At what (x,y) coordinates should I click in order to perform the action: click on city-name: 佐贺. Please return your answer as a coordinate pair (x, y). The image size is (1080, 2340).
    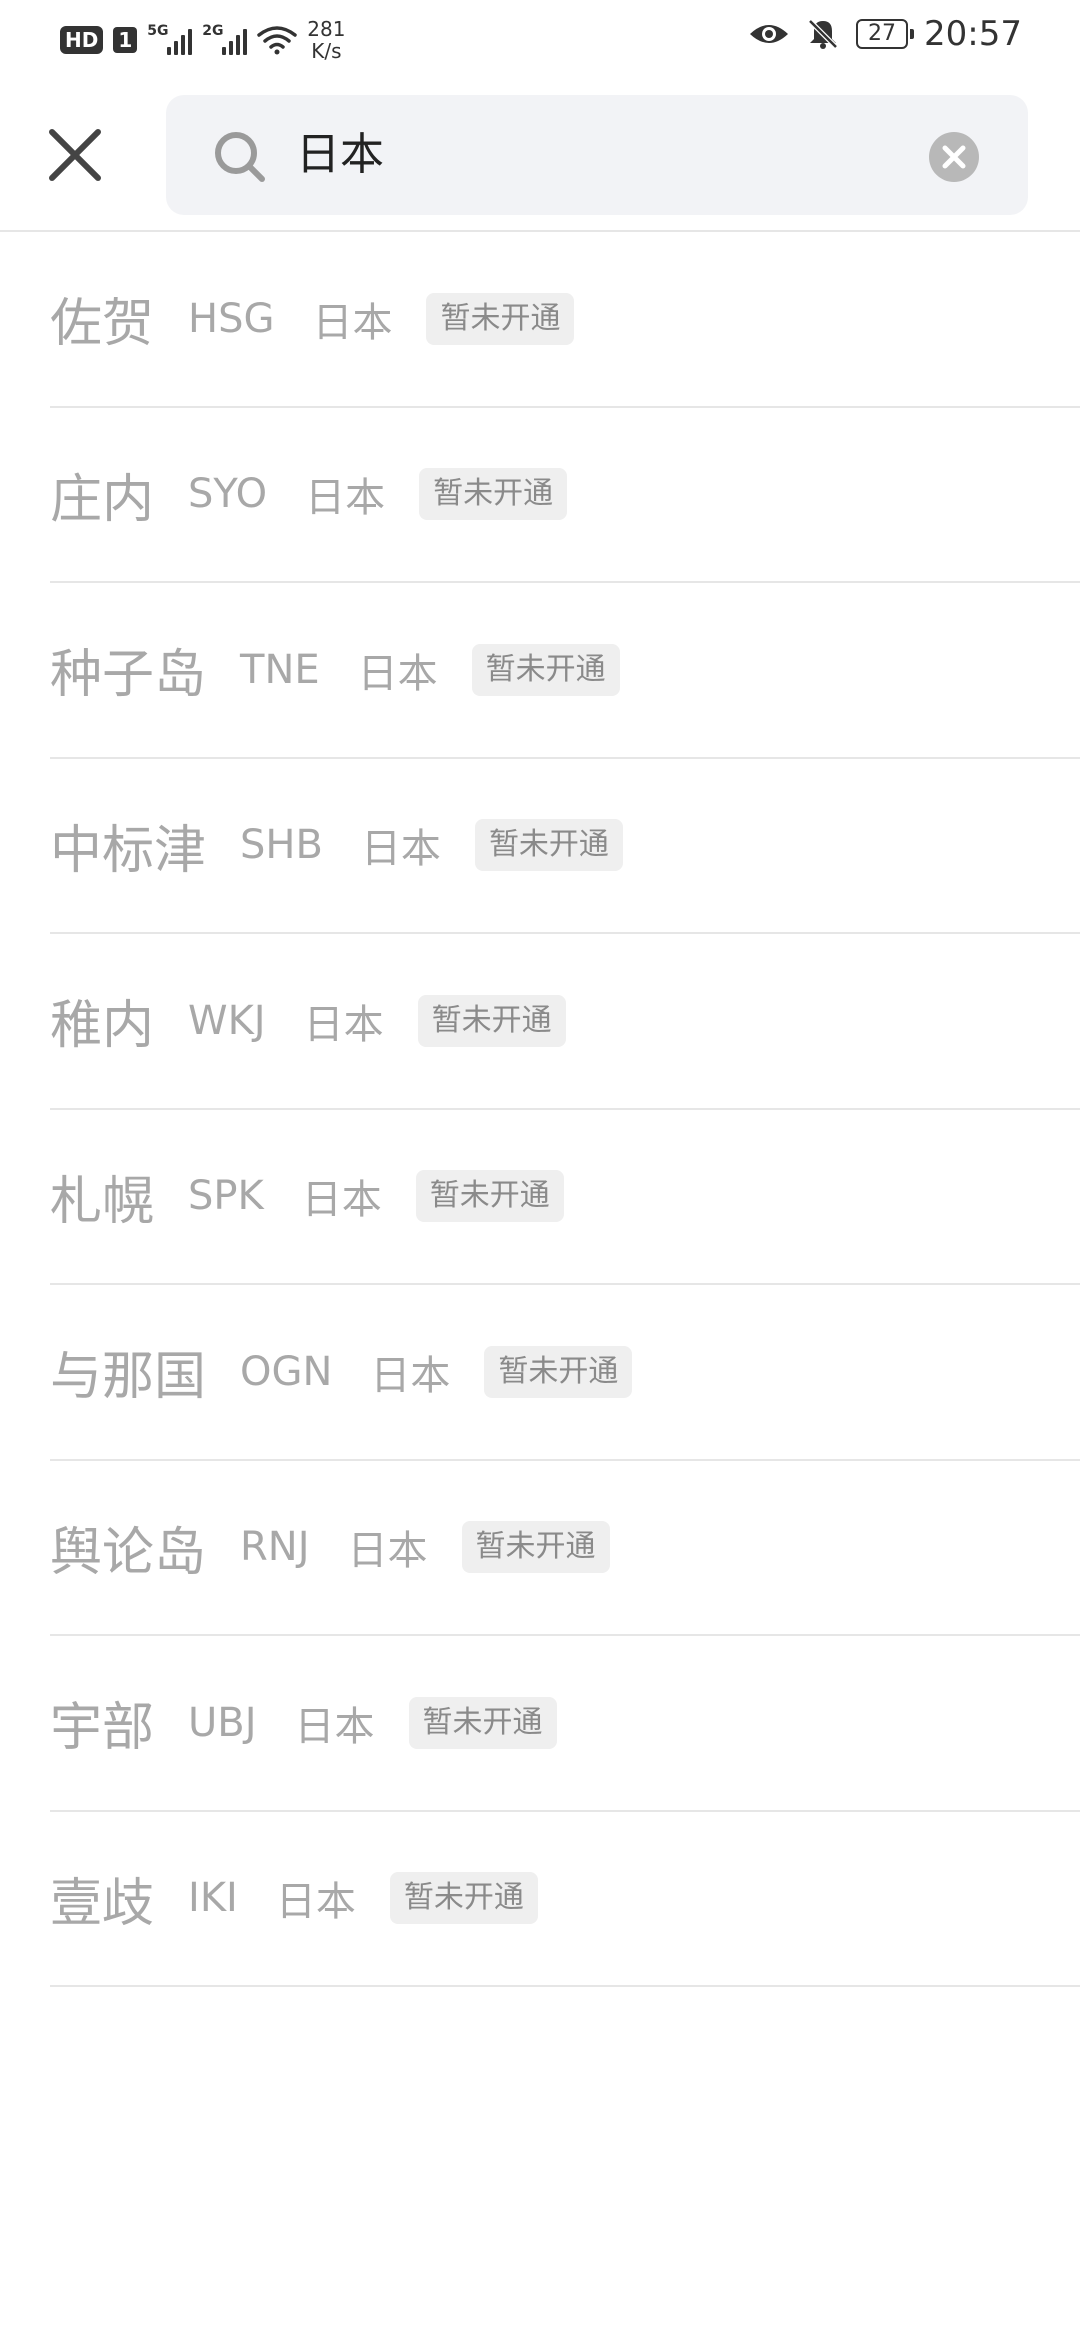
    Looking at the image, I should click on (102, 324).